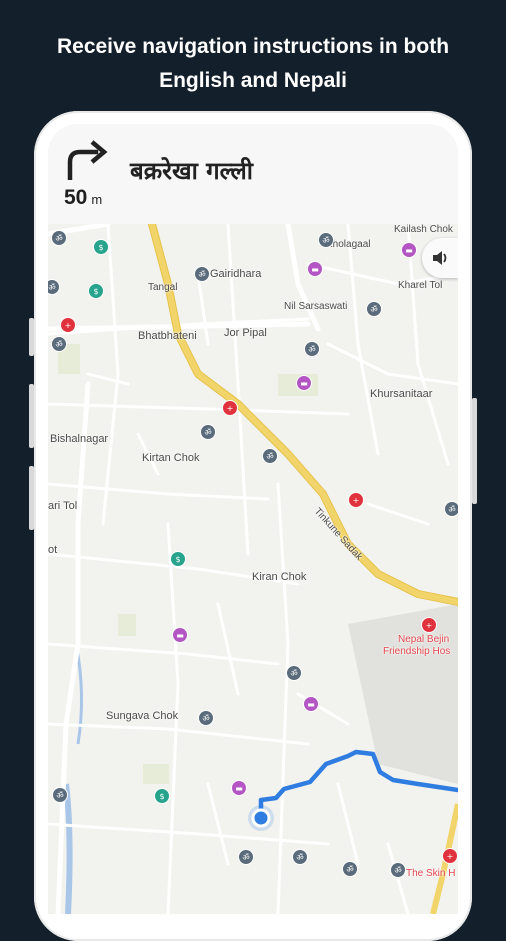  Describe the element at coordinates (53, 550) in the screenshot. I see `map-label: ot` at that location.